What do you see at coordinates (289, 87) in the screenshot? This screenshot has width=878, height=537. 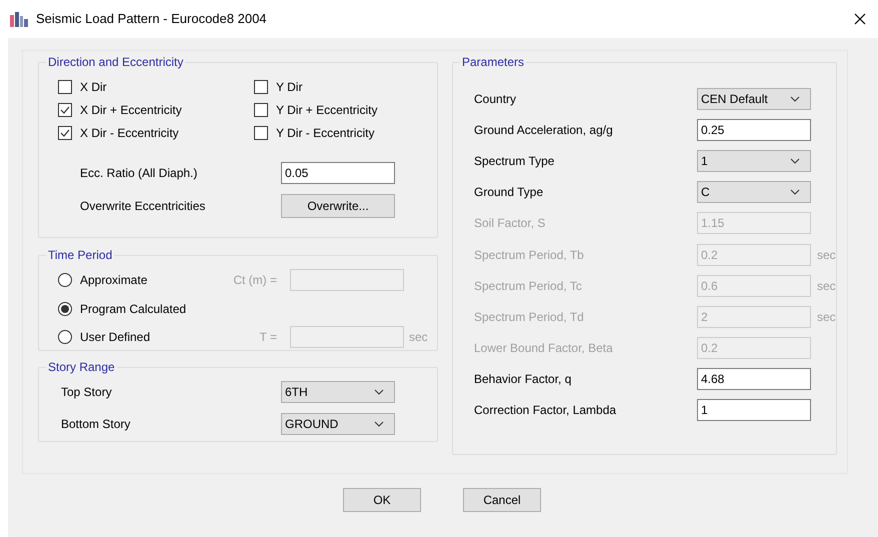 I see `checkbox-label: Y Dir` at bounding box center [289, 87].